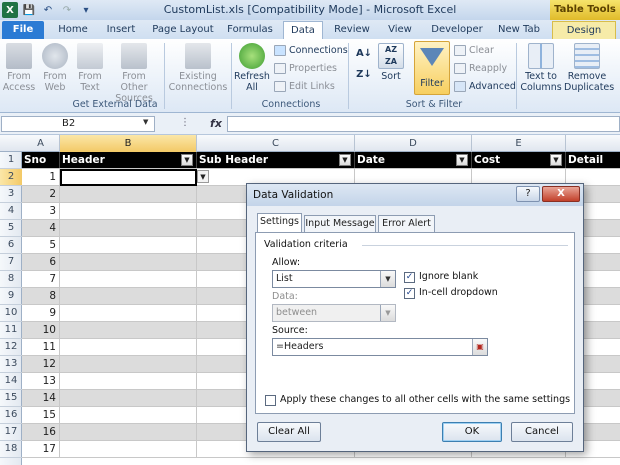 This screenshot has width=620, height=465. I want to click on reapply-button: Reapply, so click(480, 68).